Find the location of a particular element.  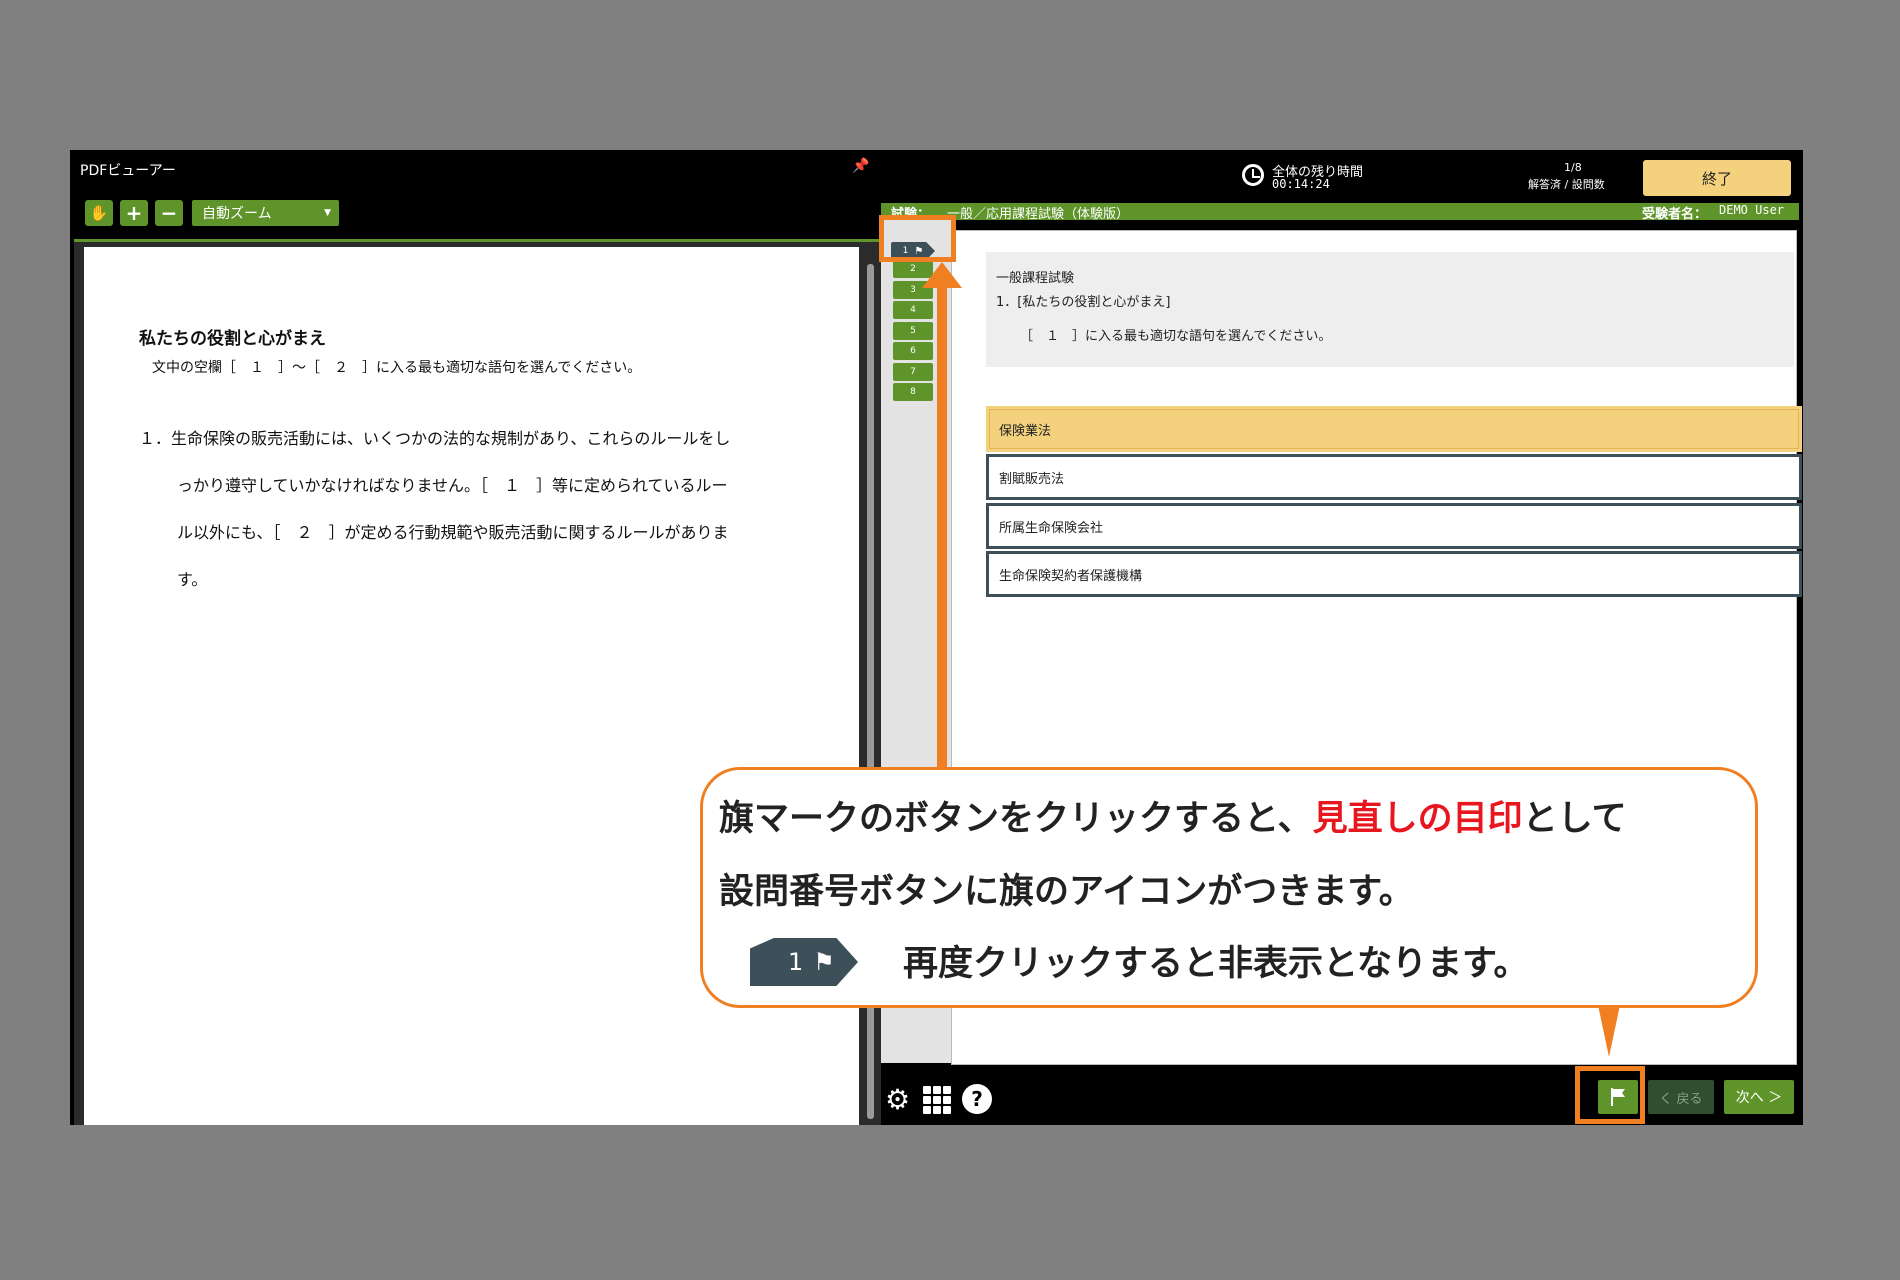

flagged-question-badge: 1 ⚑ is located at coordinates (804, 962).